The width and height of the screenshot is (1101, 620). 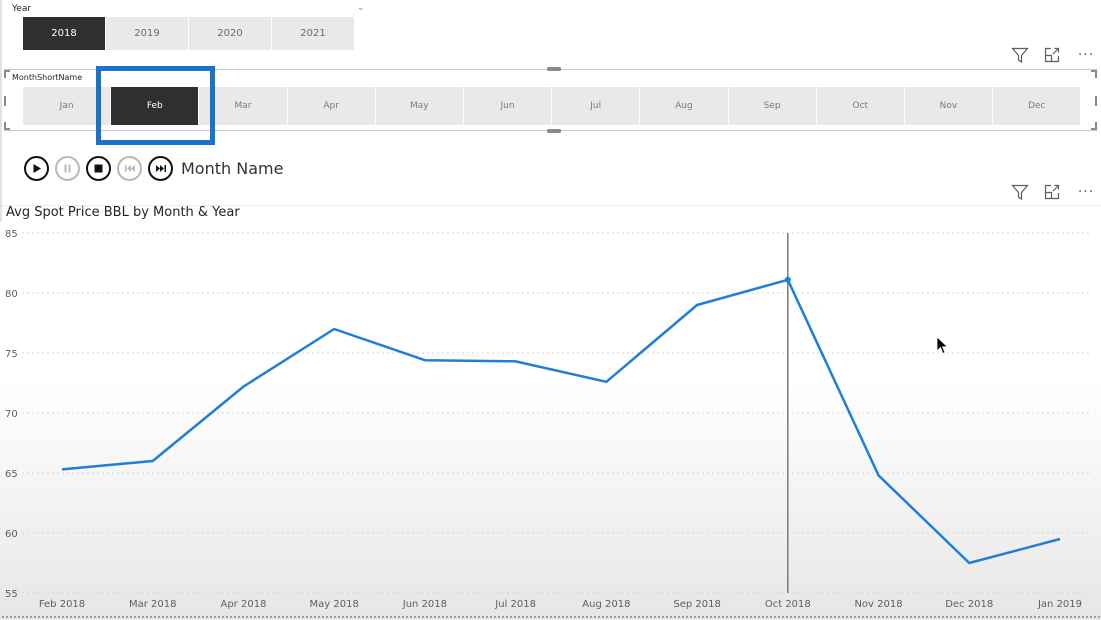 What do you see at coordinates (334, 604) in the screenshot?
I see `x-tick-label: May 2018` at bounding box center [334, 604].